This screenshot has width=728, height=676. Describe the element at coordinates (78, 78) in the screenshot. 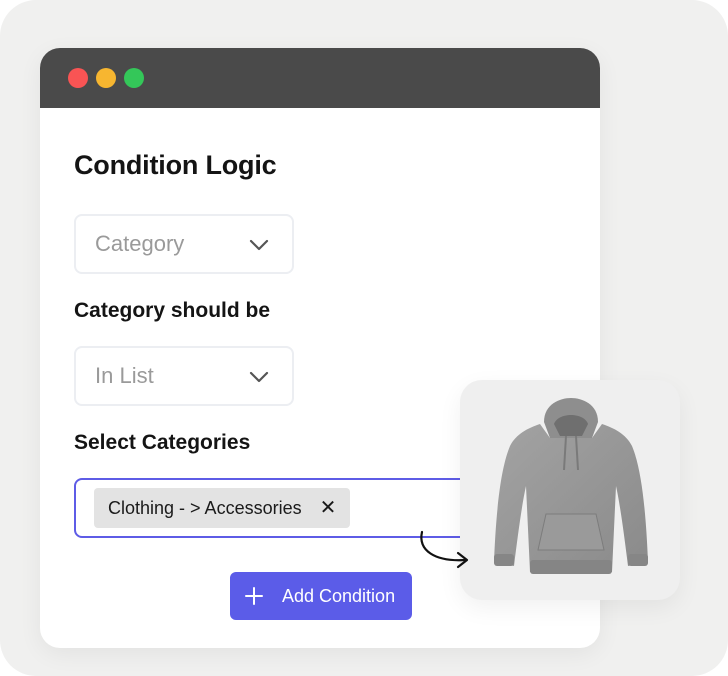

I see `close-window-button` at that location.